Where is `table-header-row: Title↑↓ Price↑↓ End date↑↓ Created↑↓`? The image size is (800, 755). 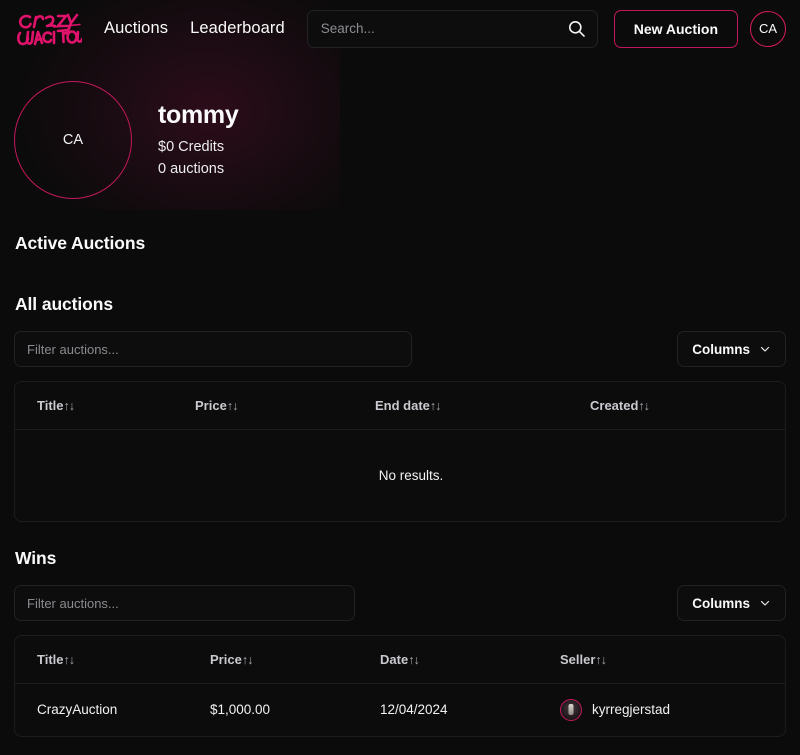
table-header-row: Title↑↓ Price↑↓ End date↑↓ Created↑↓ is located at coordinates (400, 405).